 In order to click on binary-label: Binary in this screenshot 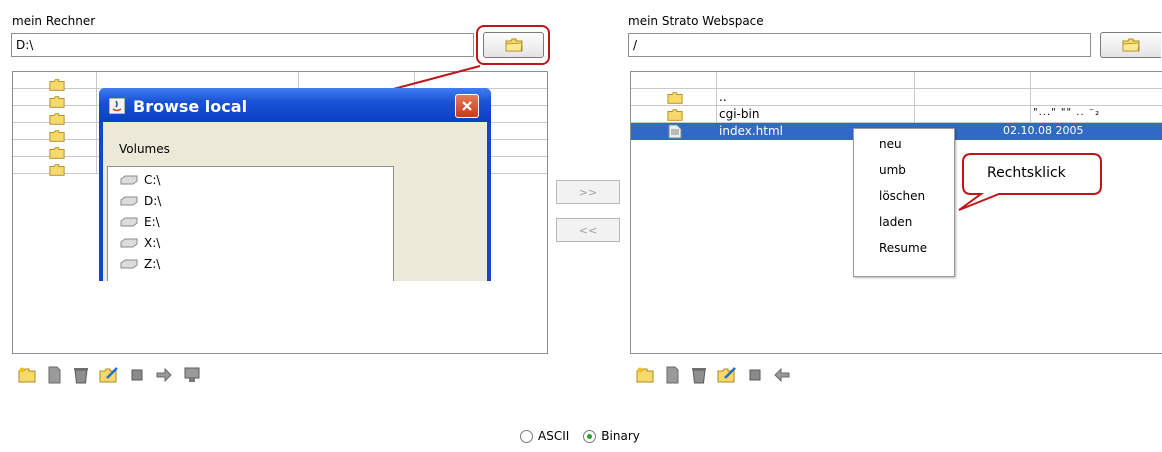, I will do `click(620, 436)`.